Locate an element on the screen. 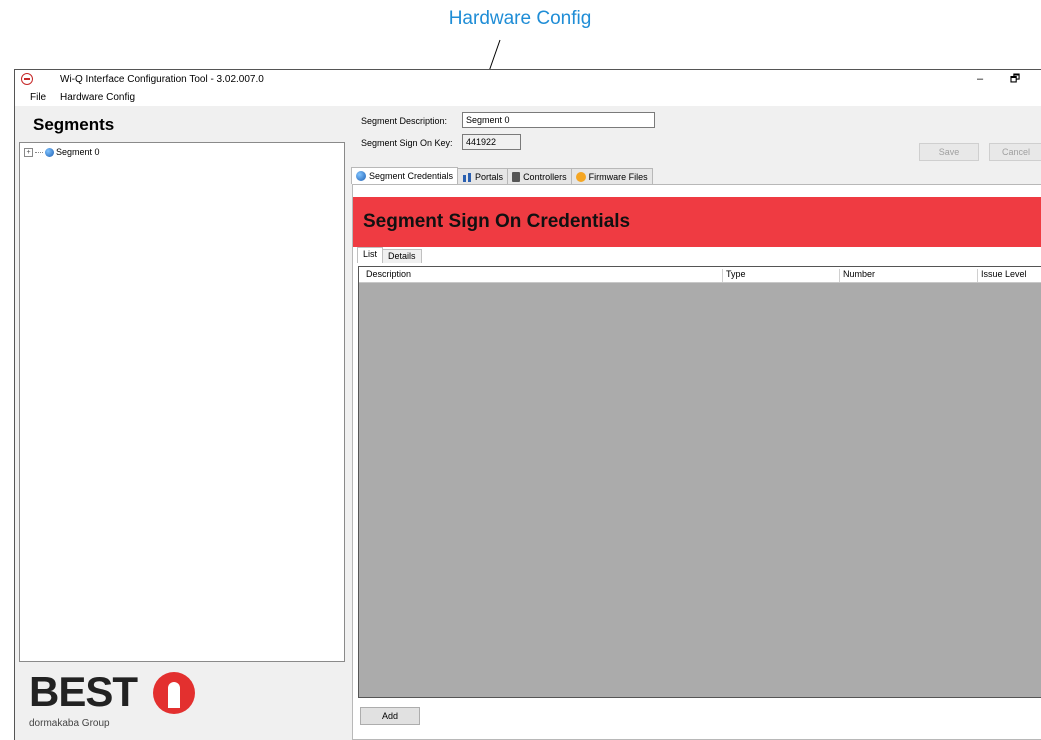 This screenshot has width=1041, height=740. logo-subtitle: dormakaba Group is located at coordinates (69, 723).